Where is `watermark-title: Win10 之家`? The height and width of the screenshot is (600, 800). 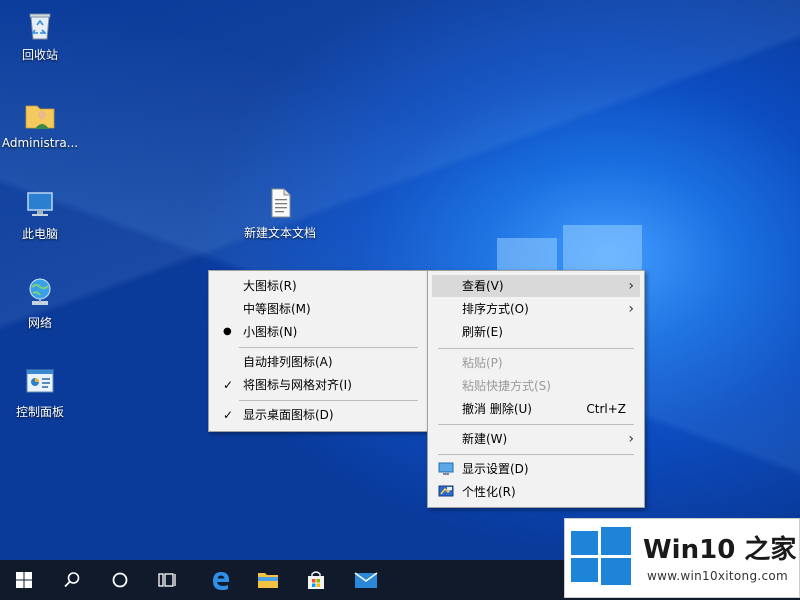 watermark-title: Win10 之家 is located at coordinates (720, 550).